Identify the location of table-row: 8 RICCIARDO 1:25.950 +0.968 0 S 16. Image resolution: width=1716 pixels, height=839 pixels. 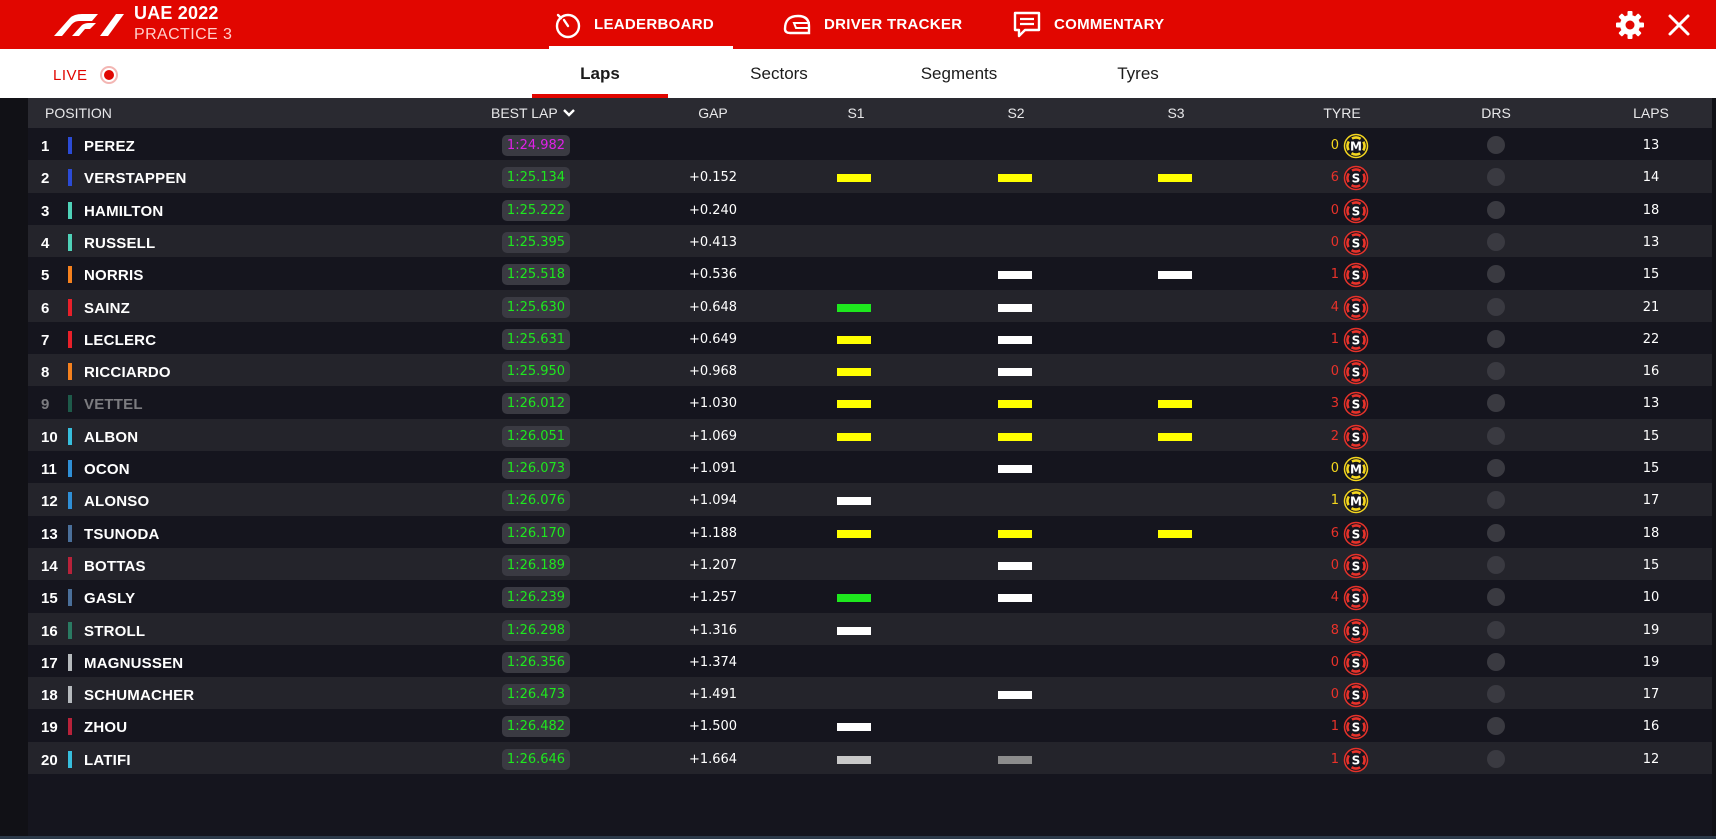
(870, 370).